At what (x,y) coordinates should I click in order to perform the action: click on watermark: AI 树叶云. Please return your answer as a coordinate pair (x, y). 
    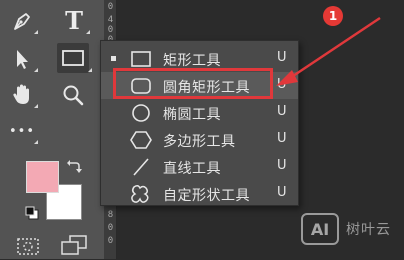
    Looking at the image, I should click on (346, 229).